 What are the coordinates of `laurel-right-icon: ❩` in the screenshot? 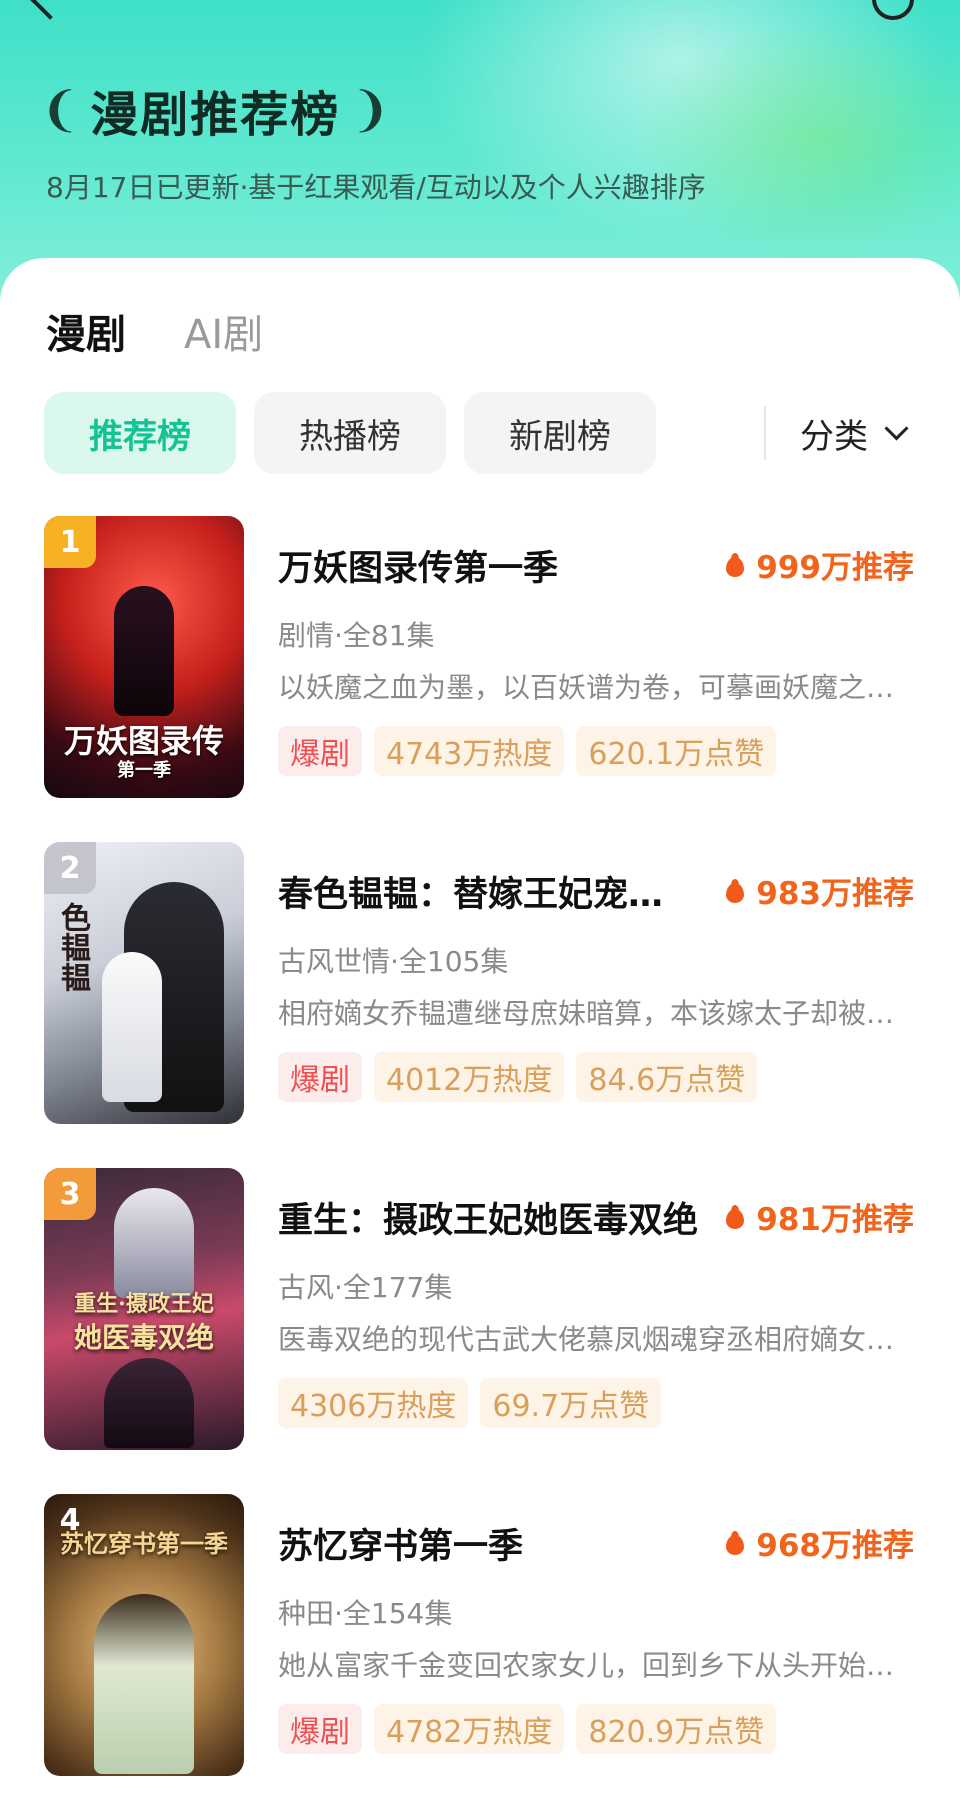 It's located at (370, 110).